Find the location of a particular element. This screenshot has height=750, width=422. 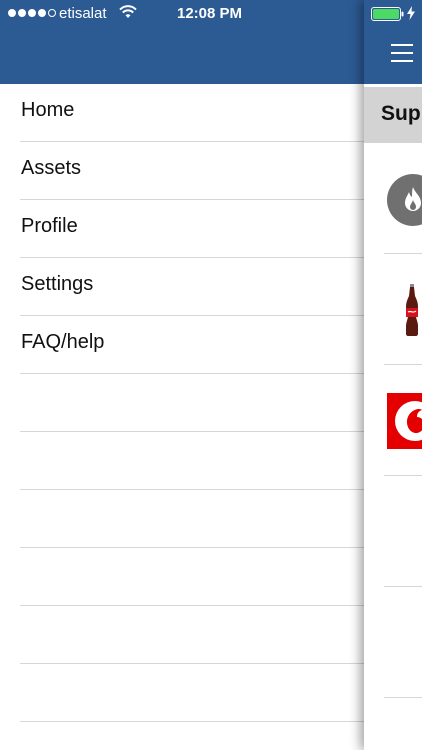

section-title: Sup is located at coordinates (401, 113).